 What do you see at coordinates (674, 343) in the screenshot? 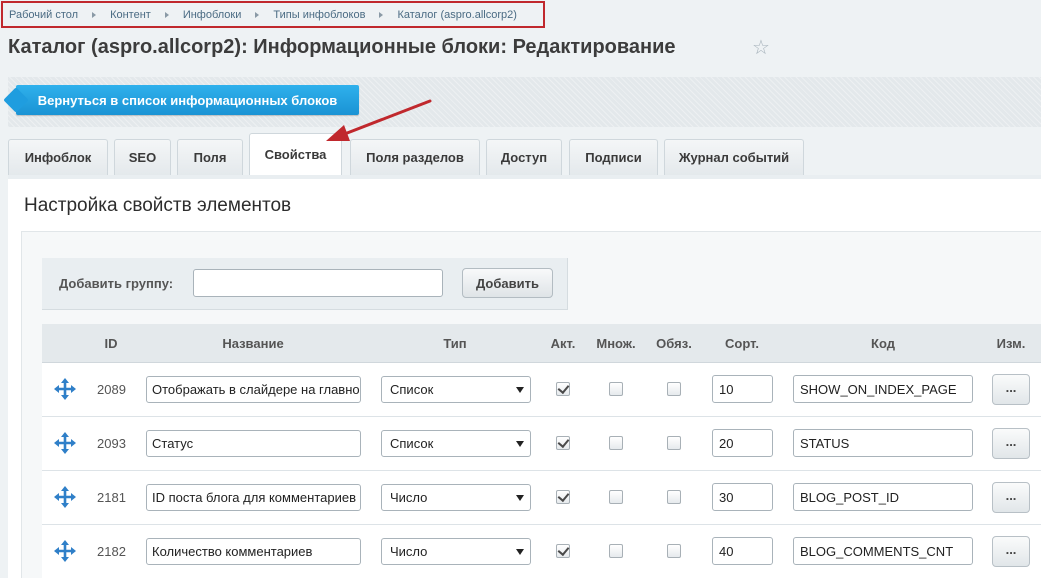
I see `header-required: Обяз.` at bounding box center [674, 343].